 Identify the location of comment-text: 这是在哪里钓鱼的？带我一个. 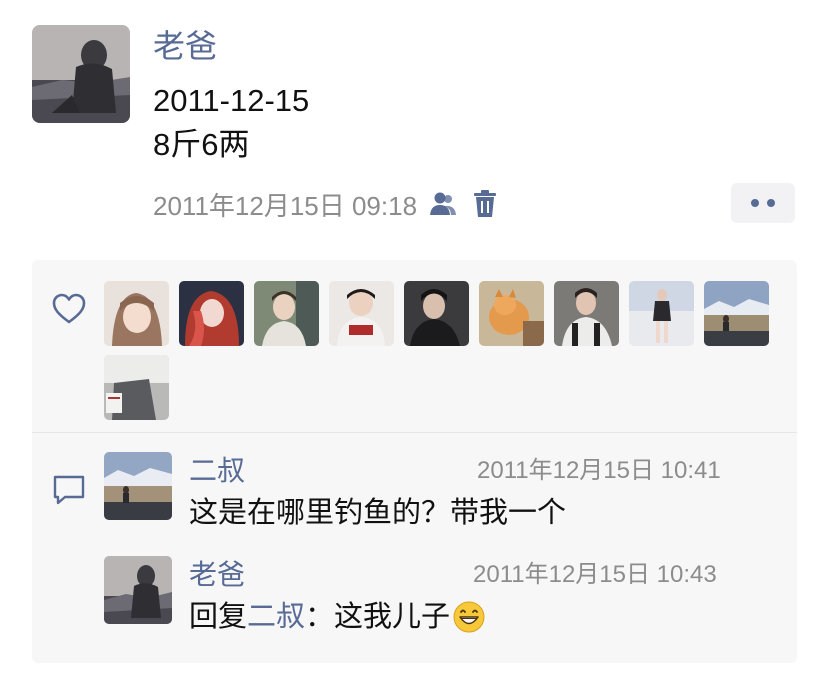
(377, 513).